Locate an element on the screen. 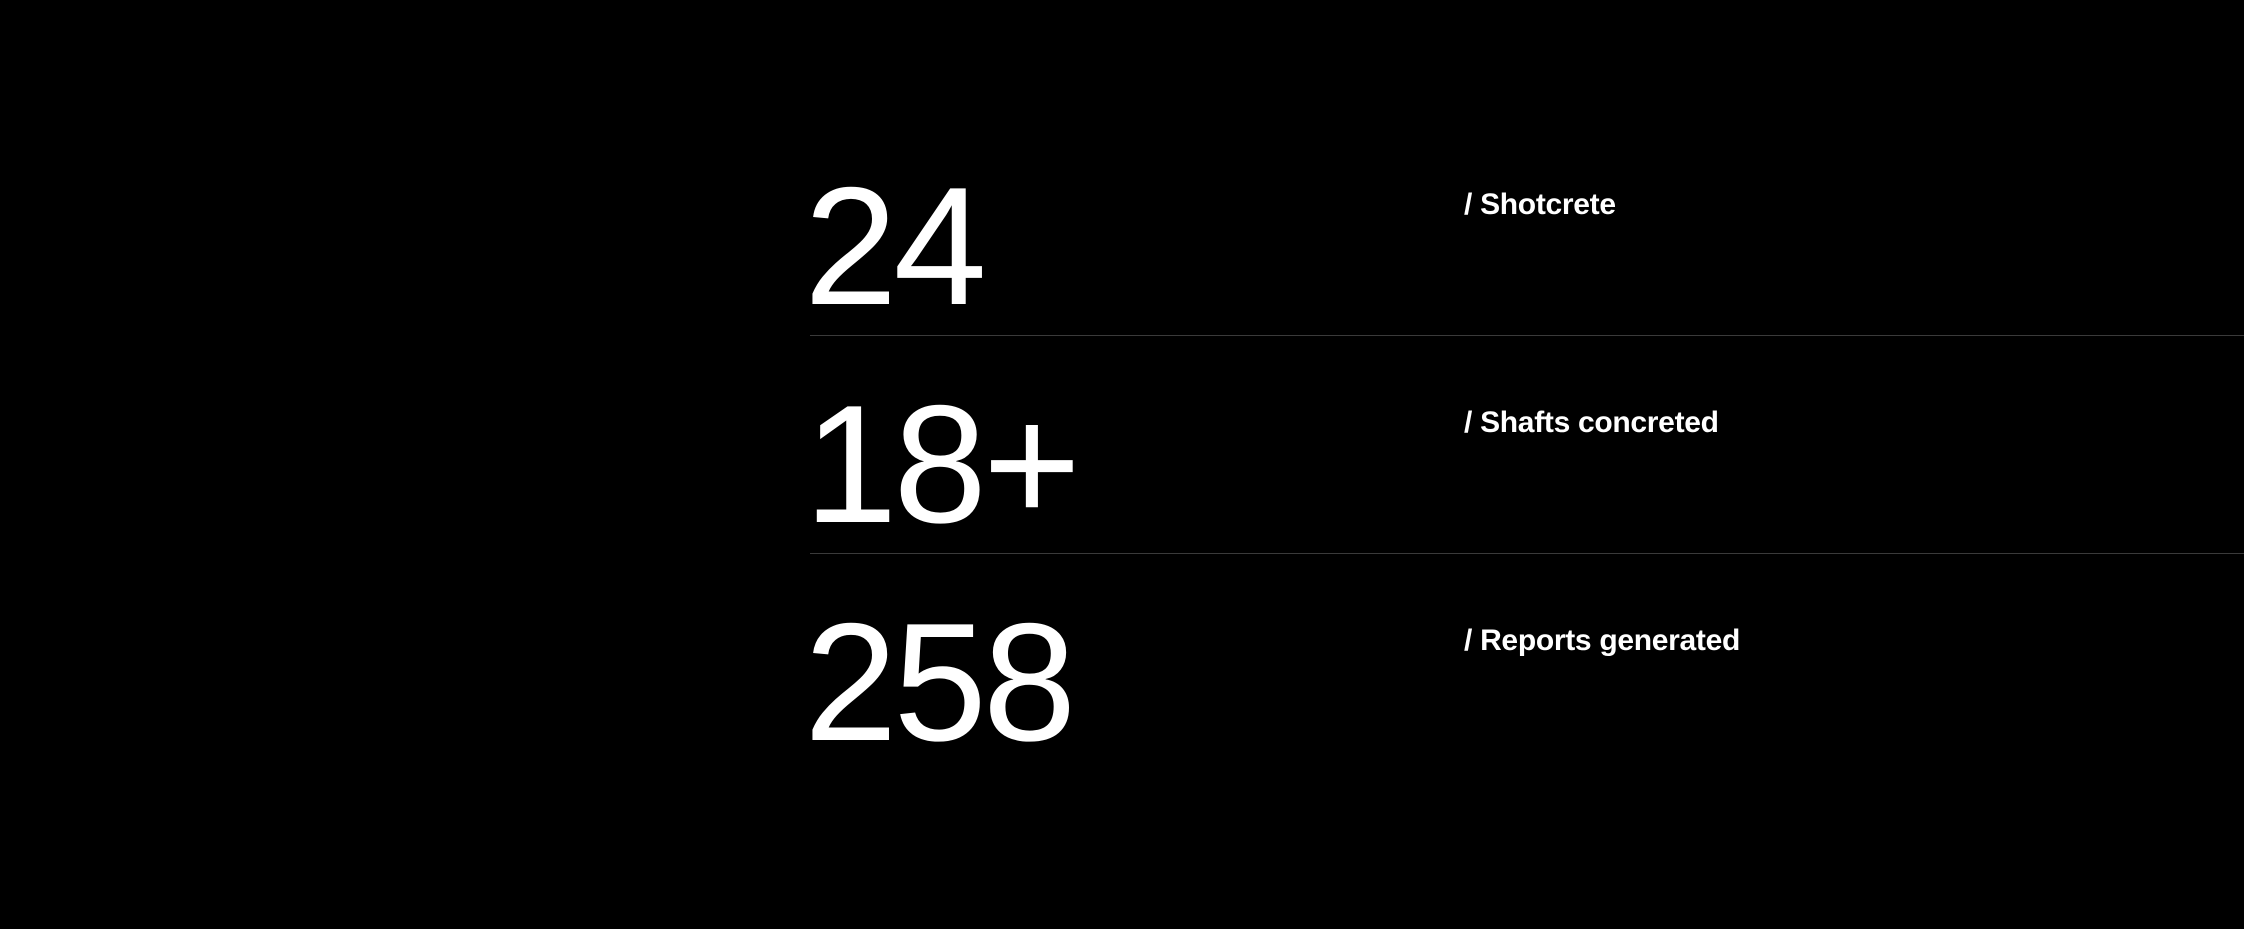  stat-label: / Shotcrete is located at coordinates (1540, 204).